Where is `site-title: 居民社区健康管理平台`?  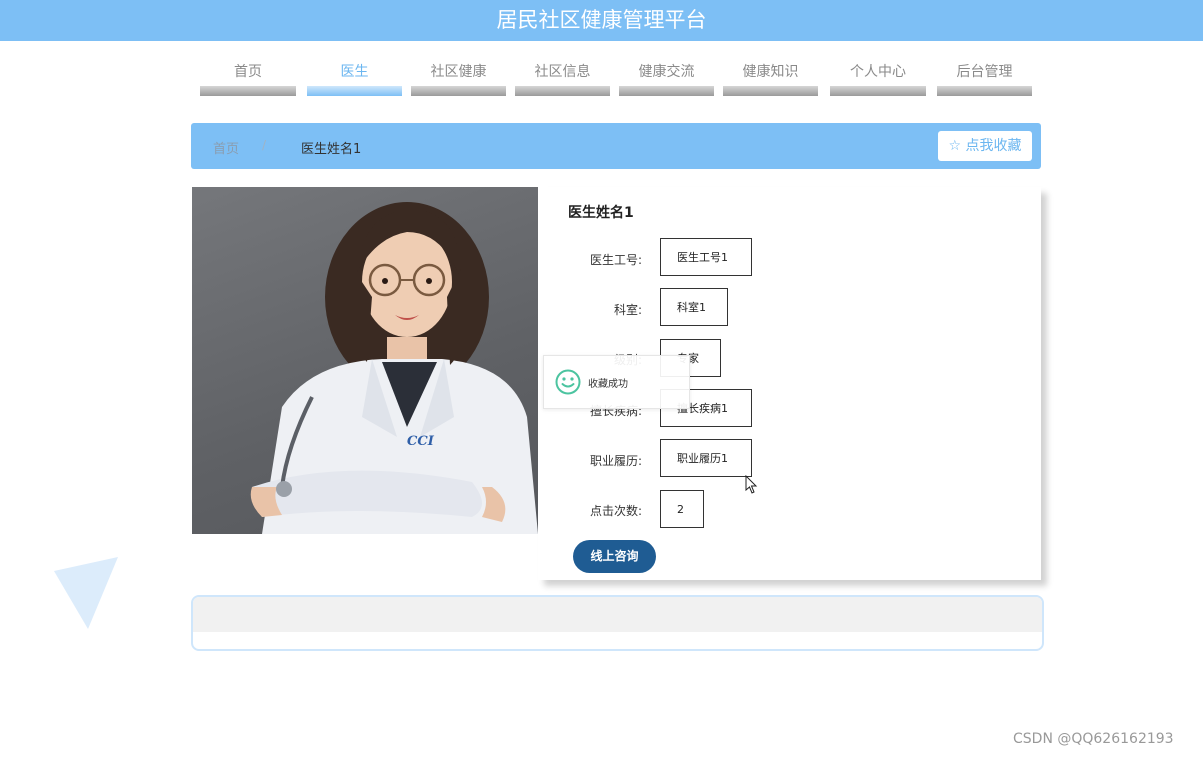
site-title: 居民社区健康管理平台 is located at coordinates (601, 20).